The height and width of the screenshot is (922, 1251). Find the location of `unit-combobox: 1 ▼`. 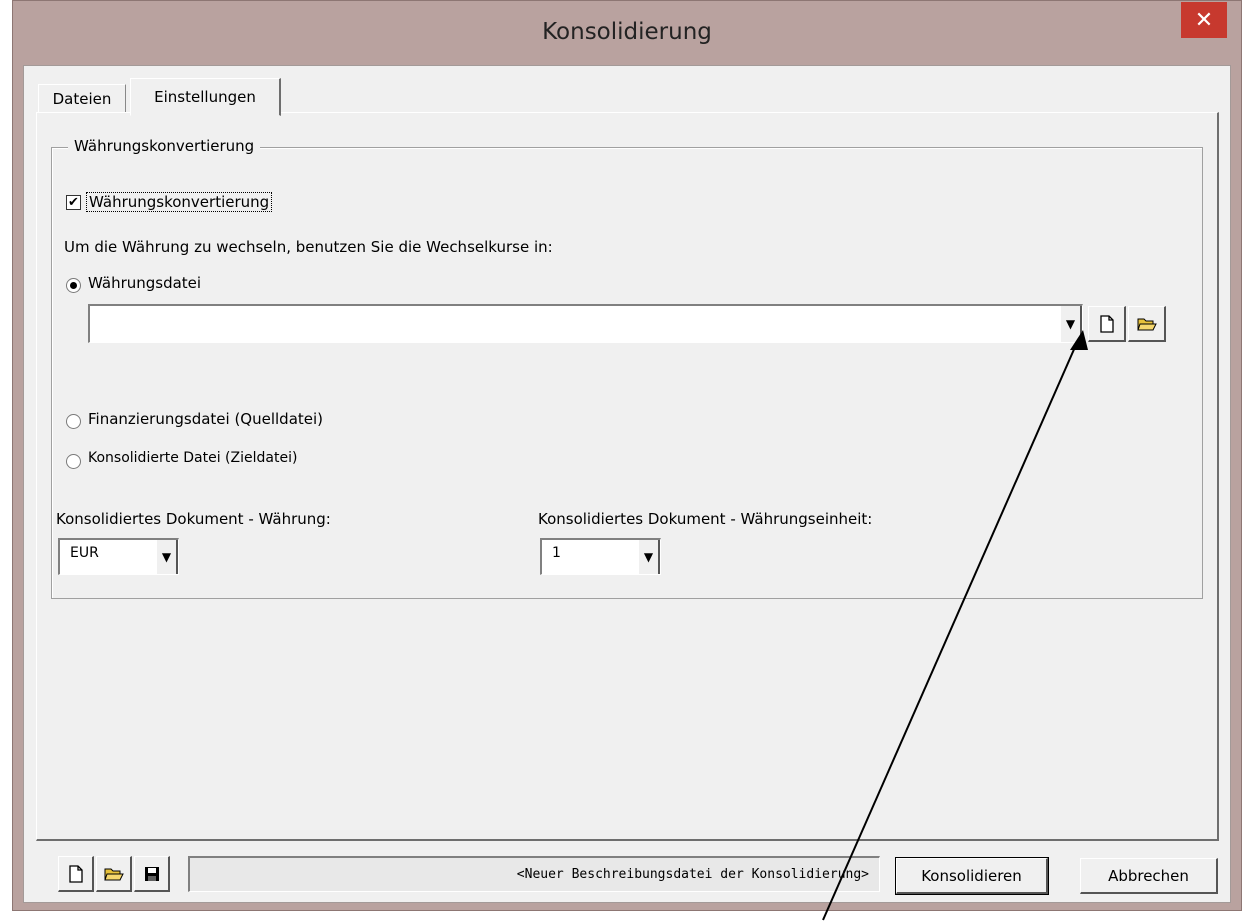

unit-combobox: 1 ▼ is located at coordinates (600, 556).